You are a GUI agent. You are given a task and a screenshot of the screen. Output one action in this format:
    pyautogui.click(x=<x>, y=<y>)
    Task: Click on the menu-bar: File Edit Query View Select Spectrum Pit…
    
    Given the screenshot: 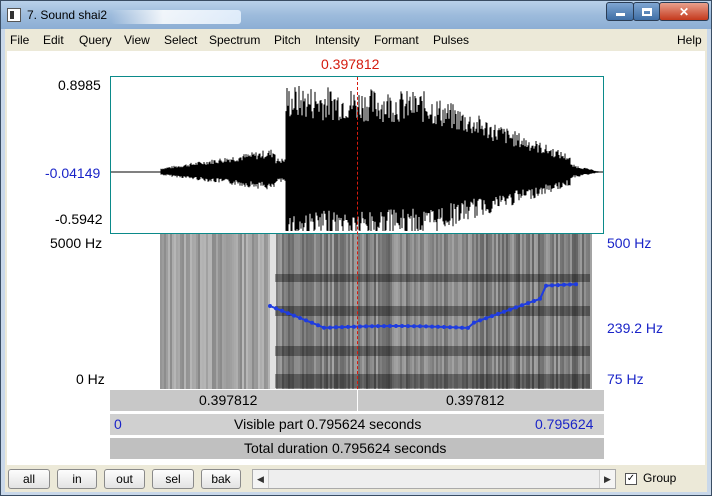 What is the action you would take?
    pyautogui.click(x=356, y=40)
    